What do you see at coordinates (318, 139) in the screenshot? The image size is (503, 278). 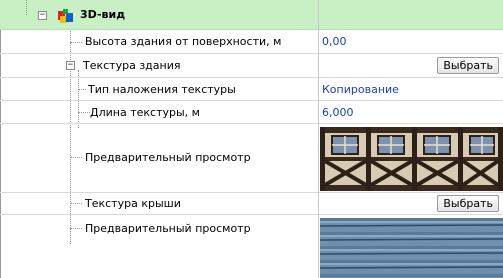 I see `column-divider` at bounding box center [318, 139].